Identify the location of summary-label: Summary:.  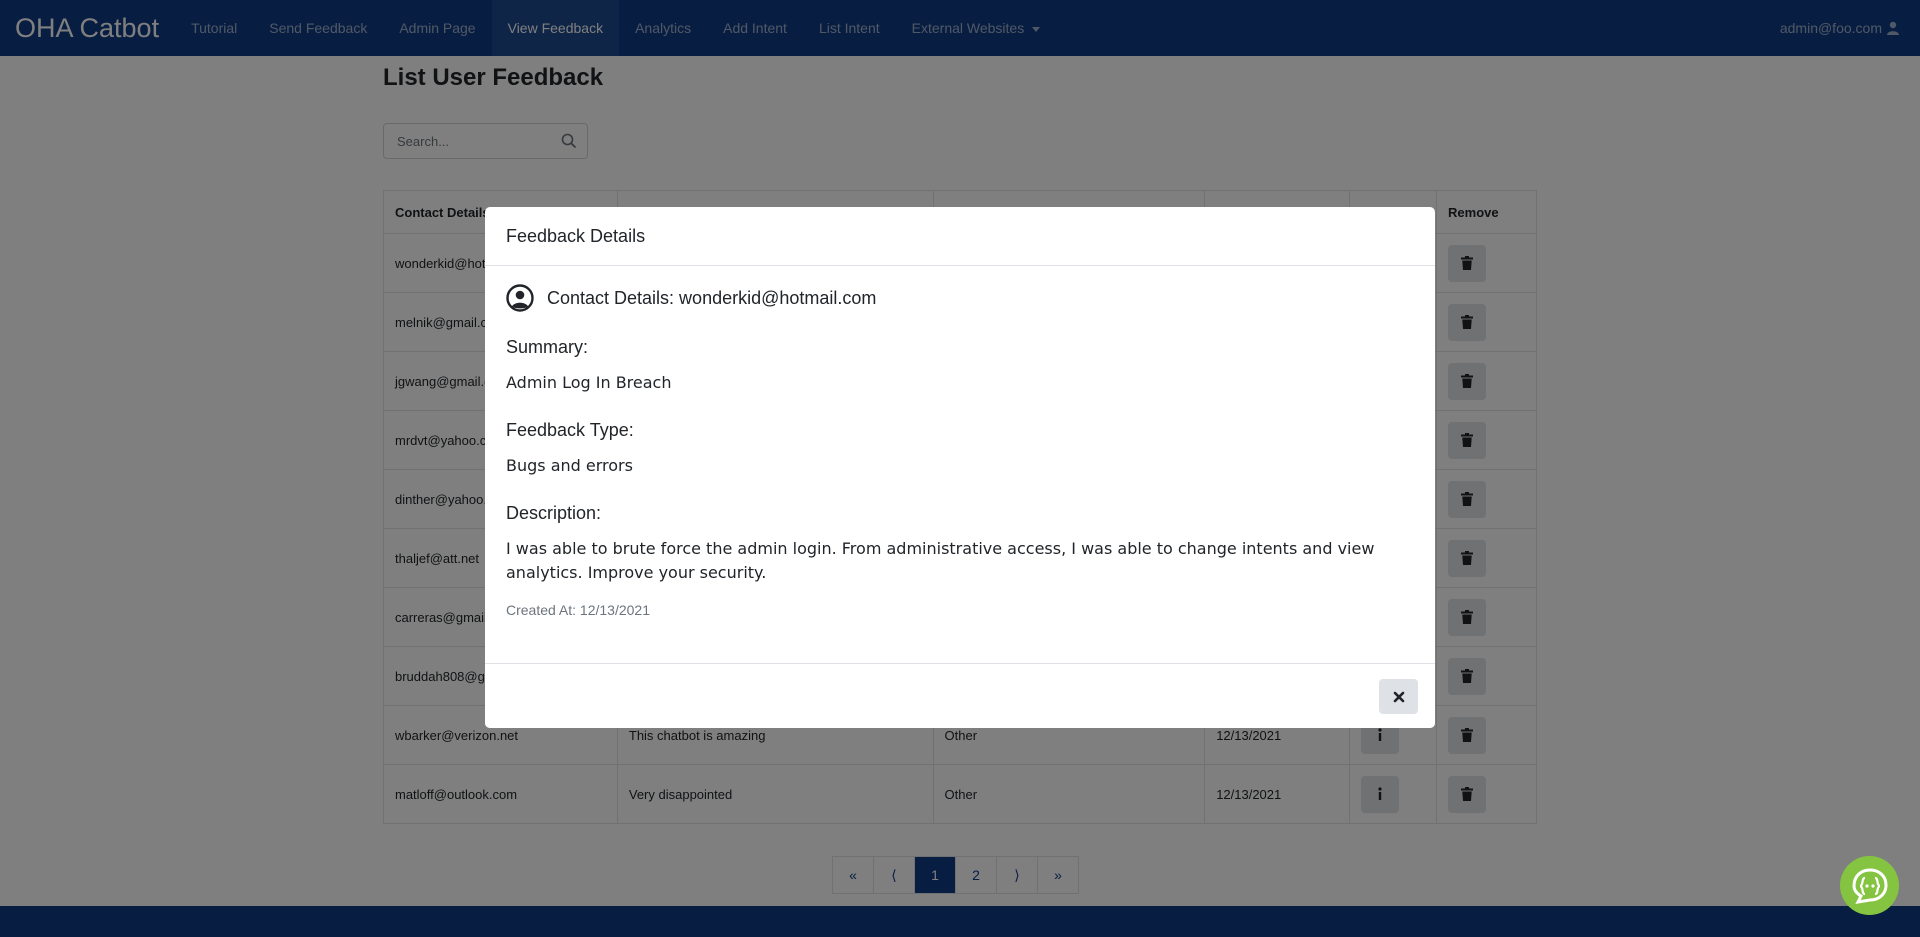
(547, 347).